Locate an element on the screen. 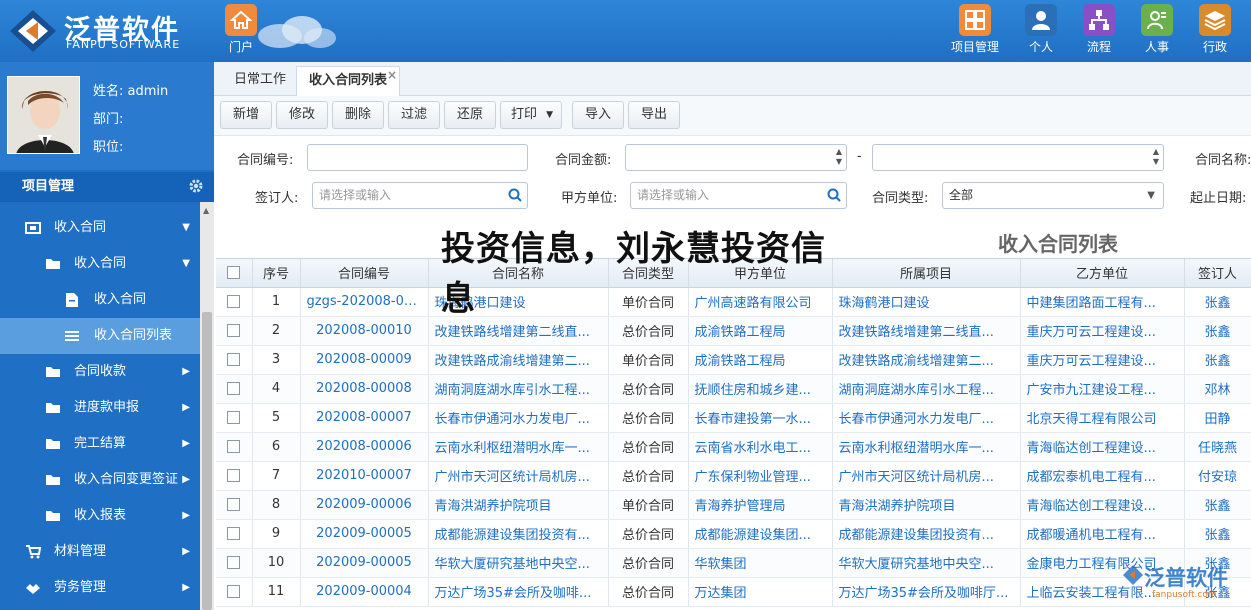 This screenshot has width=1251, height=610. table-cell: 202009-00006 is located at coordinates (364, 505).